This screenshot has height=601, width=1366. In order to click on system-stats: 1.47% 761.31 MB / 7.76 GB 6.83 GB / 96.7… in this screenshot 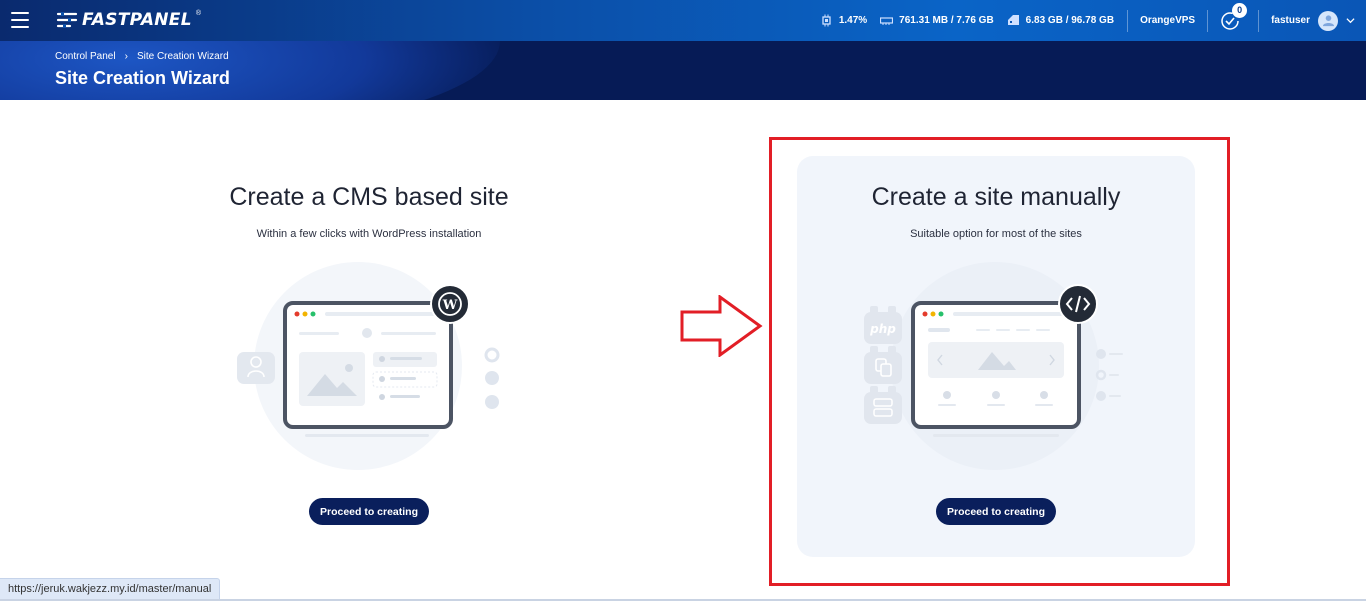, I will do `click(1093, 20)`.